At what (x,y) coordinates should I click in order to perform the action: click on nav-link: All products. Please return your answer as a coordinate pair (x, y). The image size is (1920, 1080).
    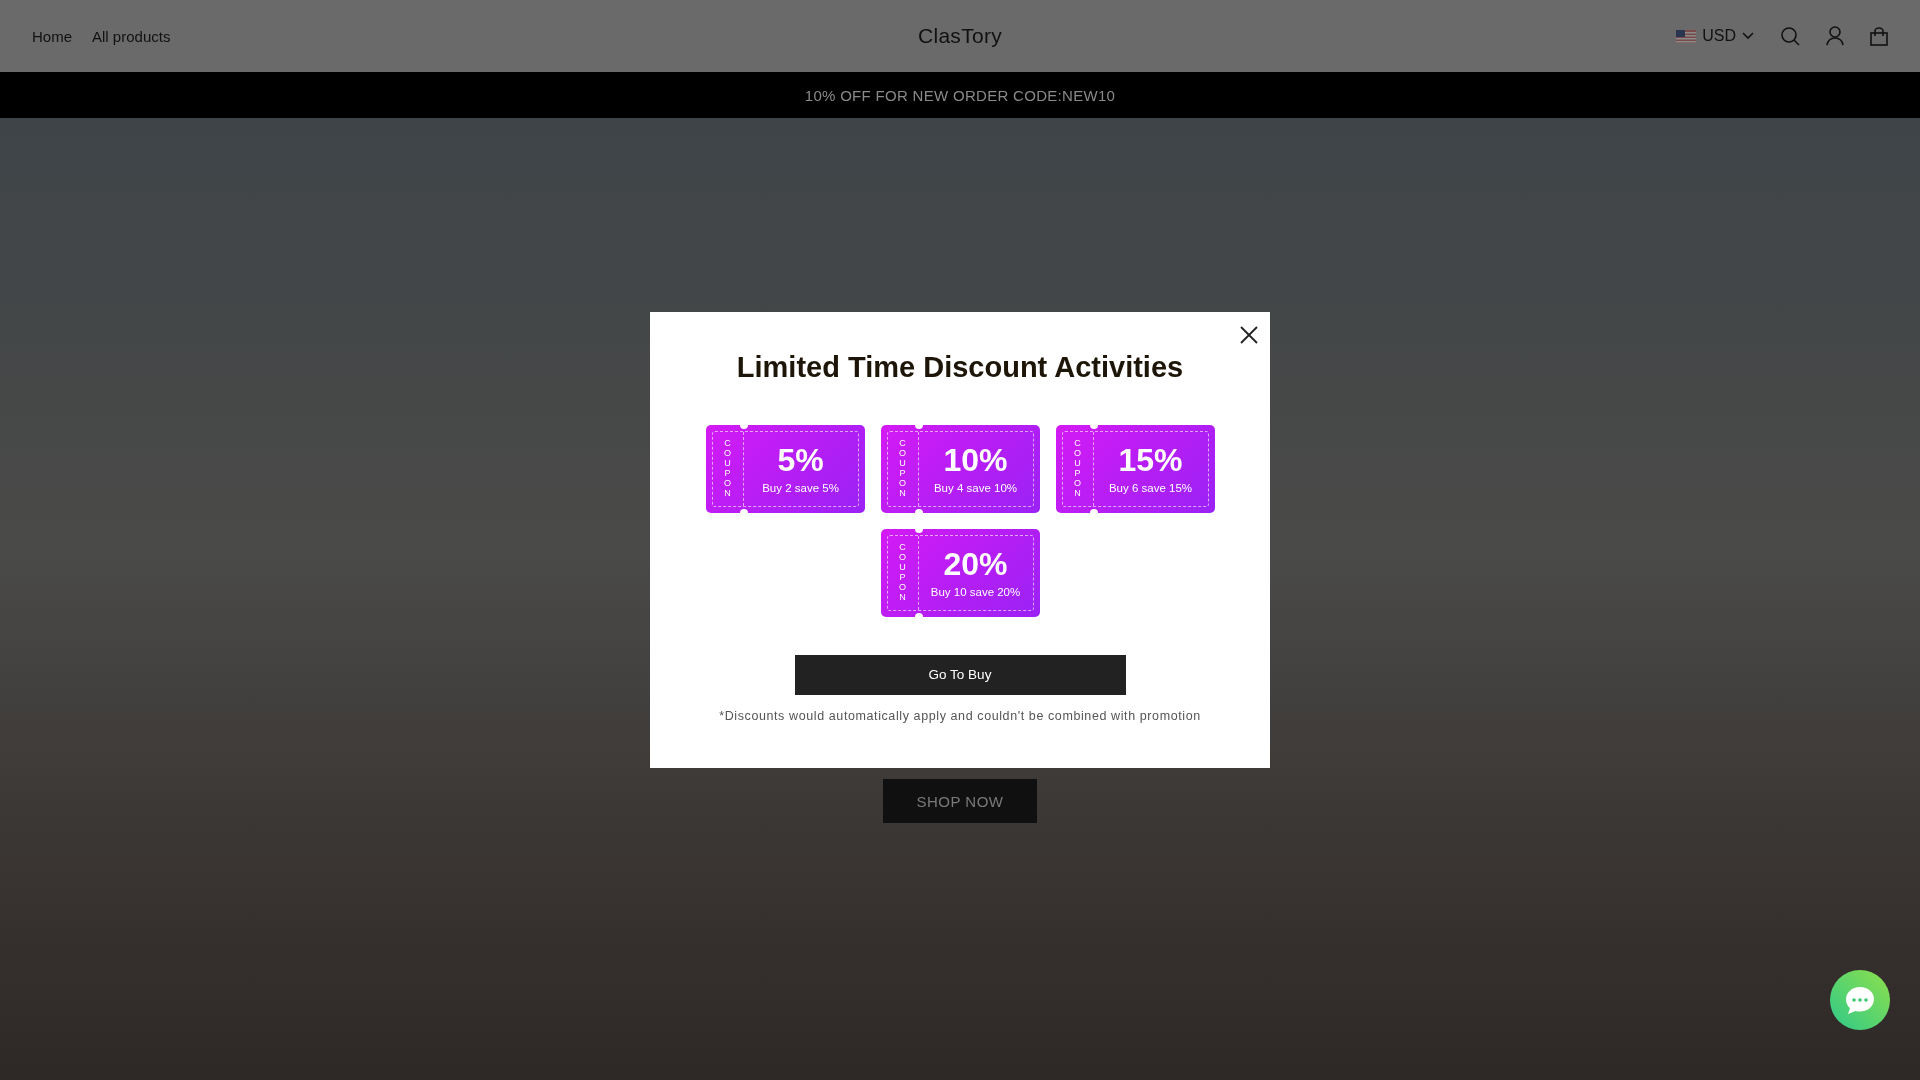
    Looking at the image, I should click on (131, 36).